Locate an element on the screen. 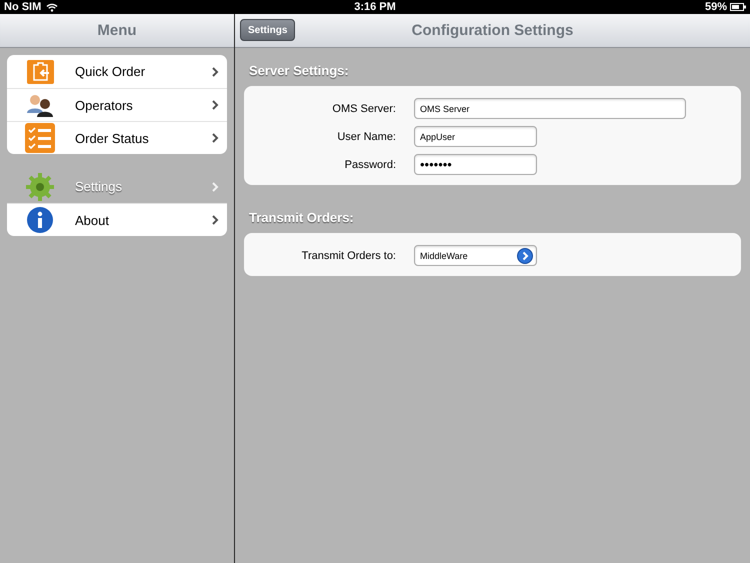 The image size is (750, 563). picker-field: MiddleWare is located at coordinates (475, 255).